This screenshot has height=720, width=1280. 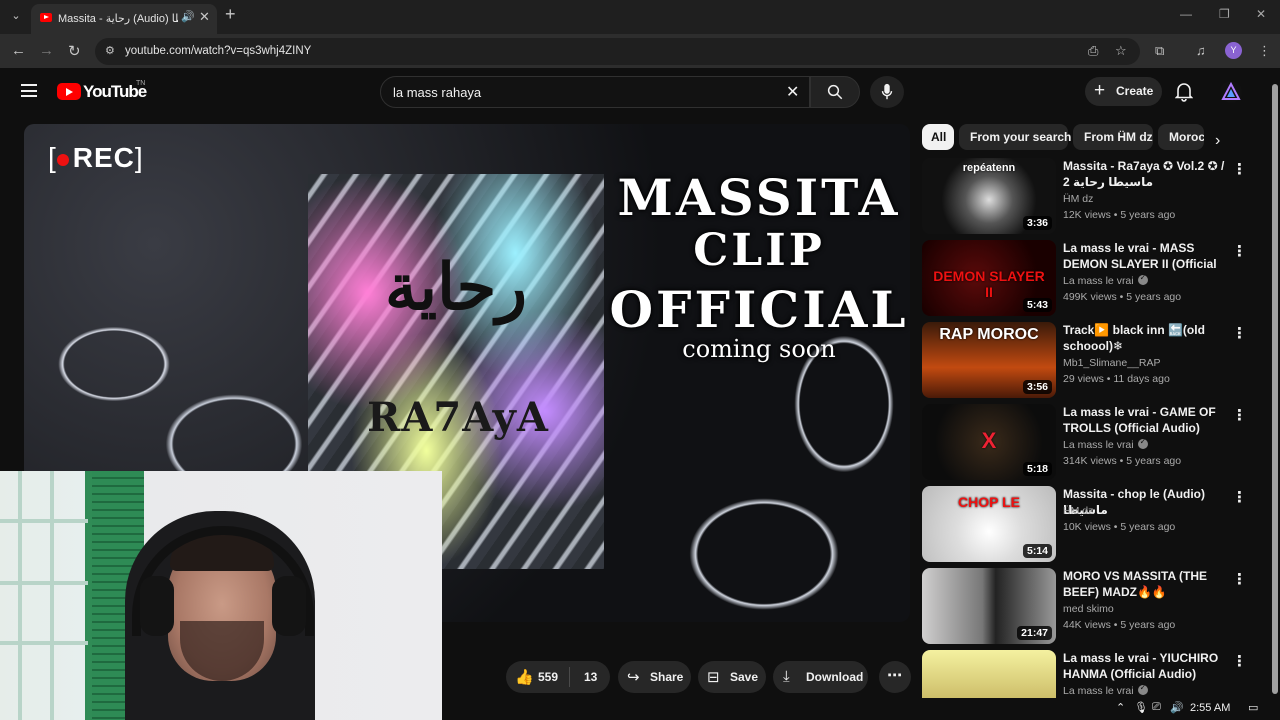 I want to click on guide-menu-icon, so click(x=29, y=90).